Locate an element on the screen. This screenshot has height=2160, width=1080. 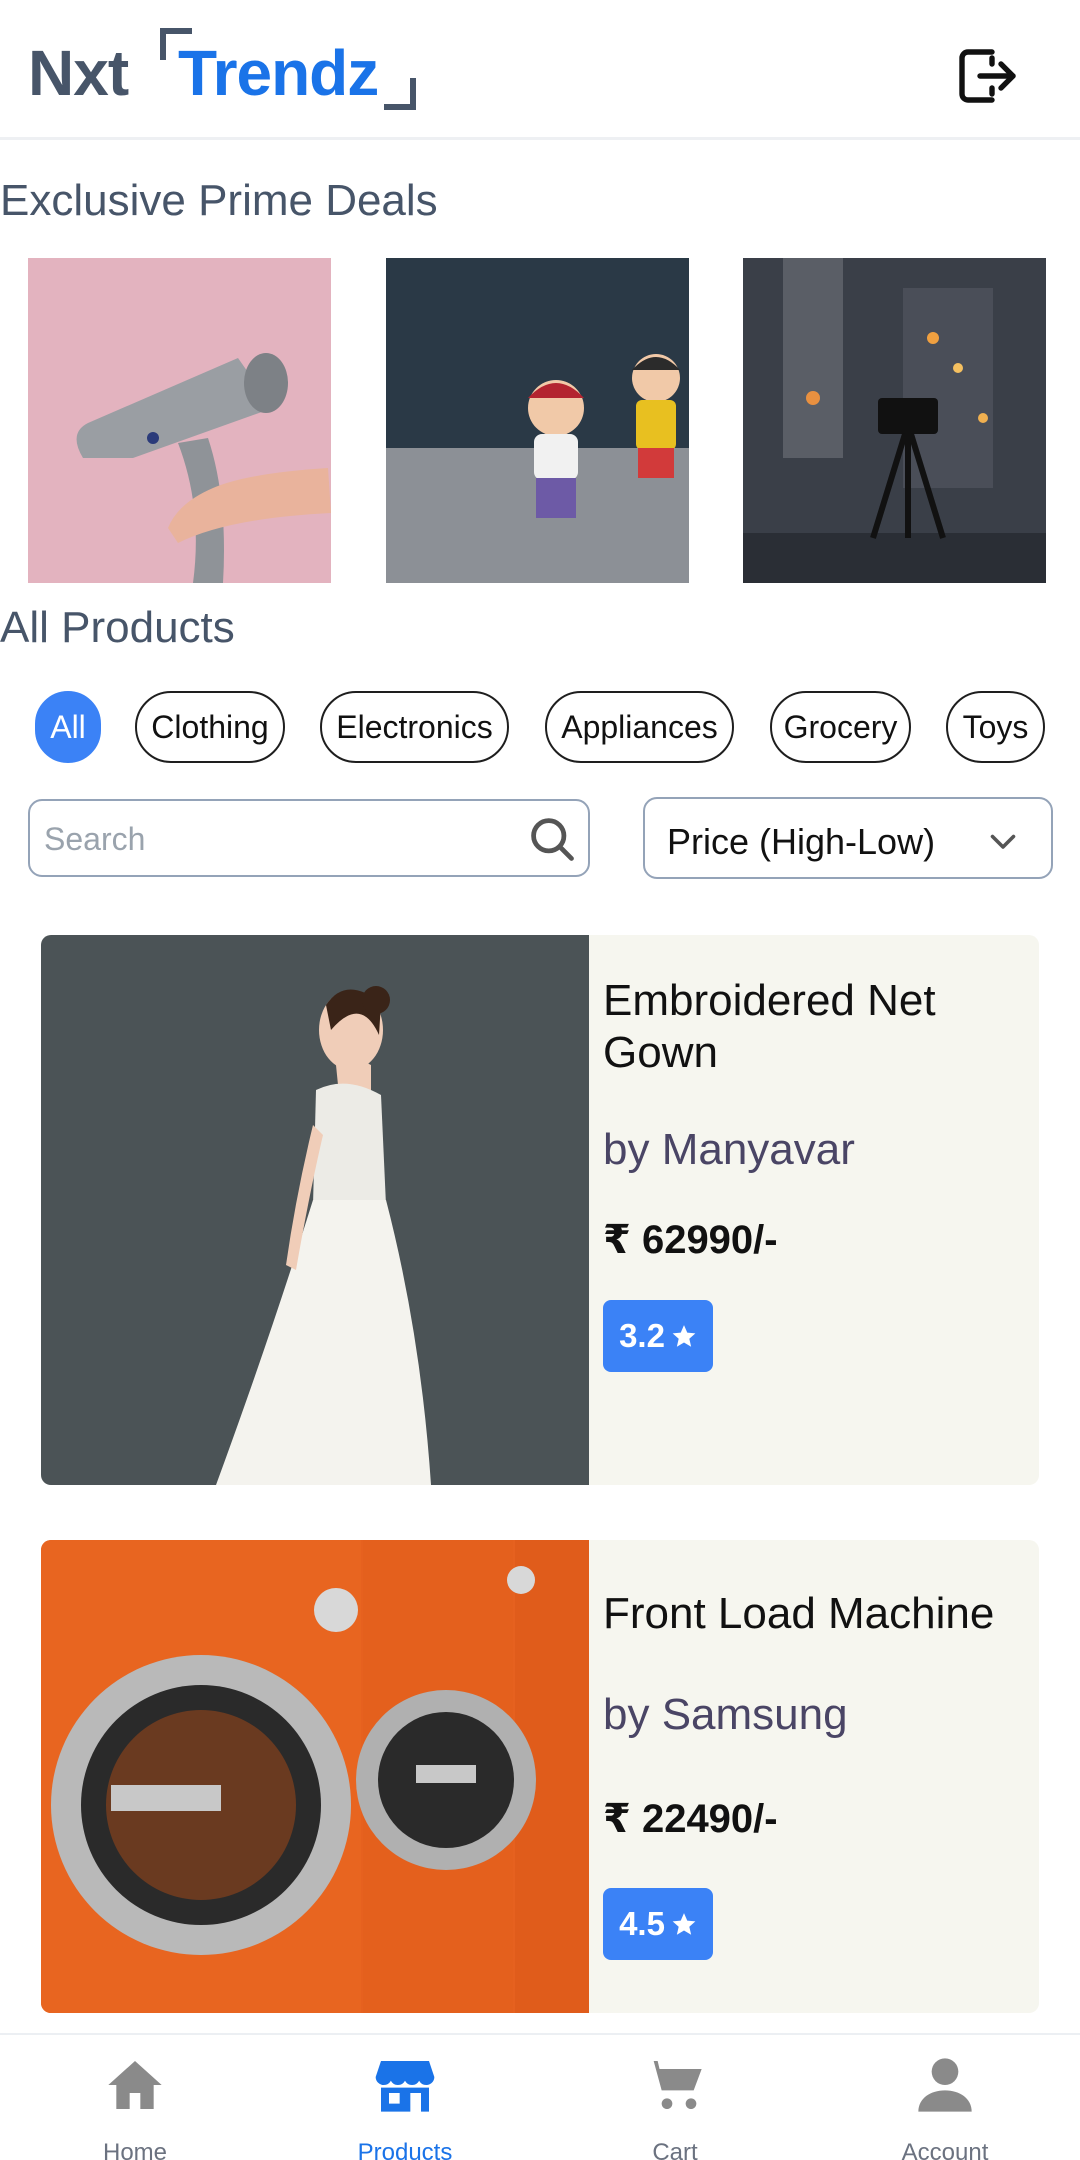
logo-brand: Trendz is located at coordinates (278, 73).